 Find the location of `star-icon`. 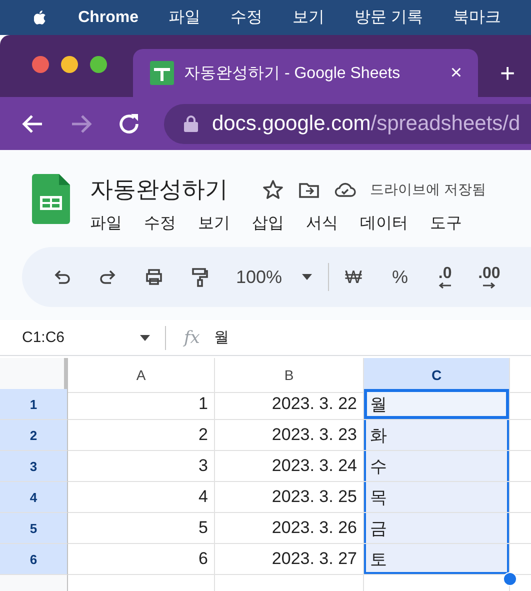

star-icon is located at coordinates (273, 189).